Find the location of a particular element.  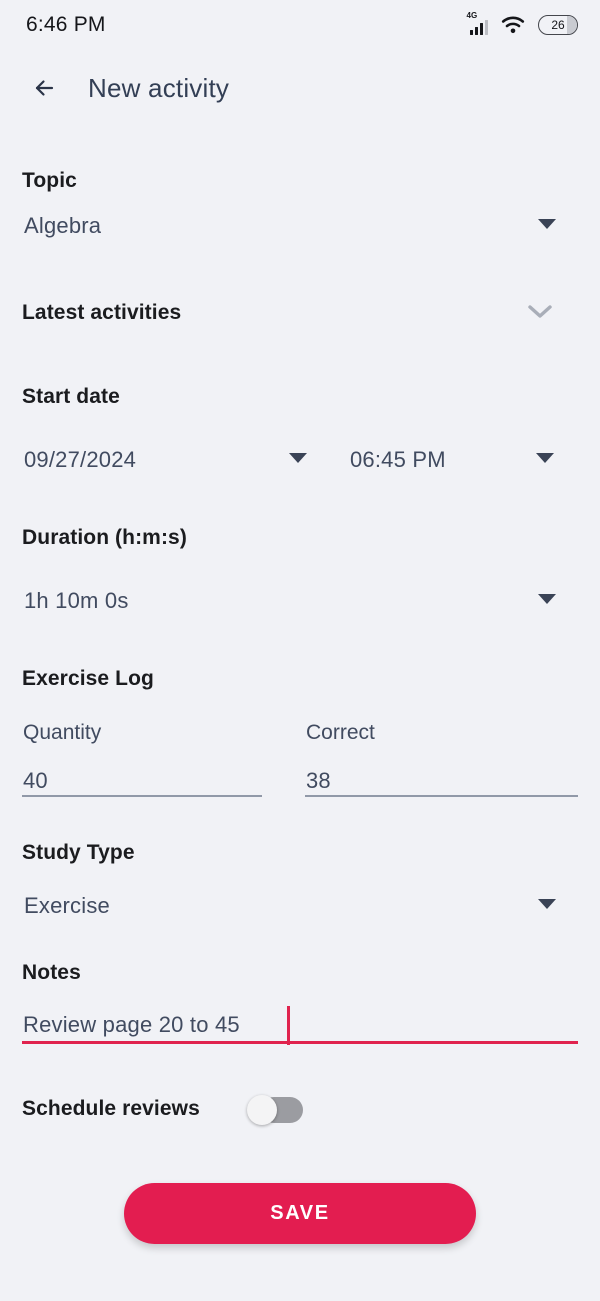

toggle-thumb is located at coordinates (262, 1110).